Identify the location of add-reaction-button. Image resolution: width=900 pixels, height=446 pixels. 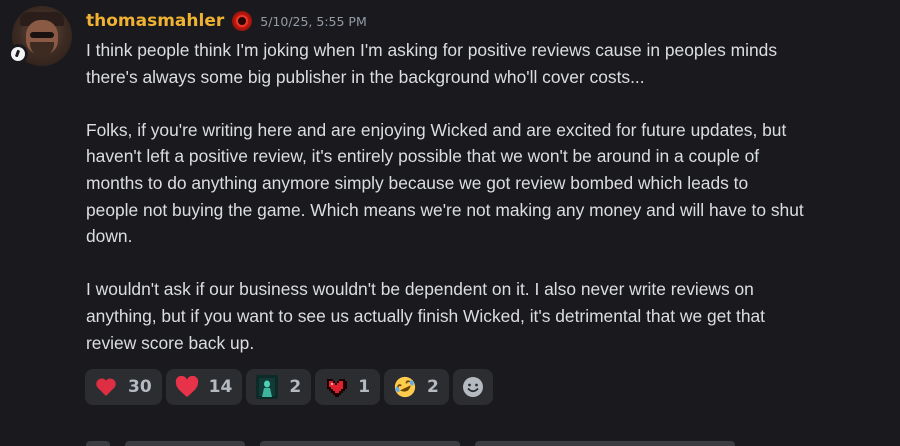
(472, 387).